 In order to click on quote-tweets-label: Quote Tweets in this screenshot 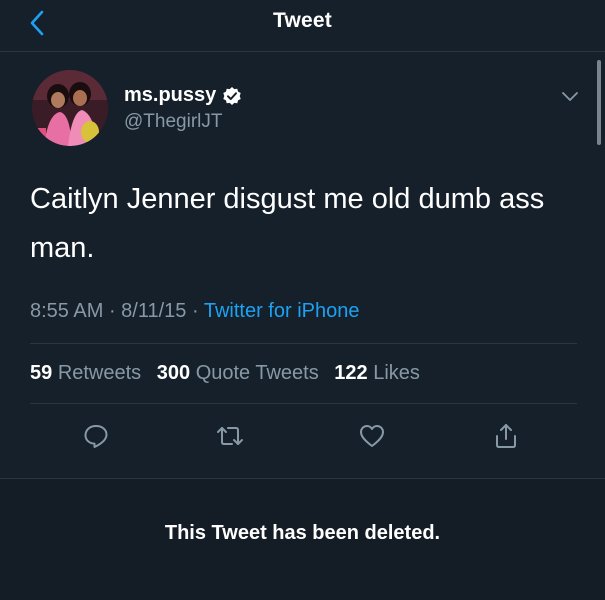, I will do `click(257, 373)`.